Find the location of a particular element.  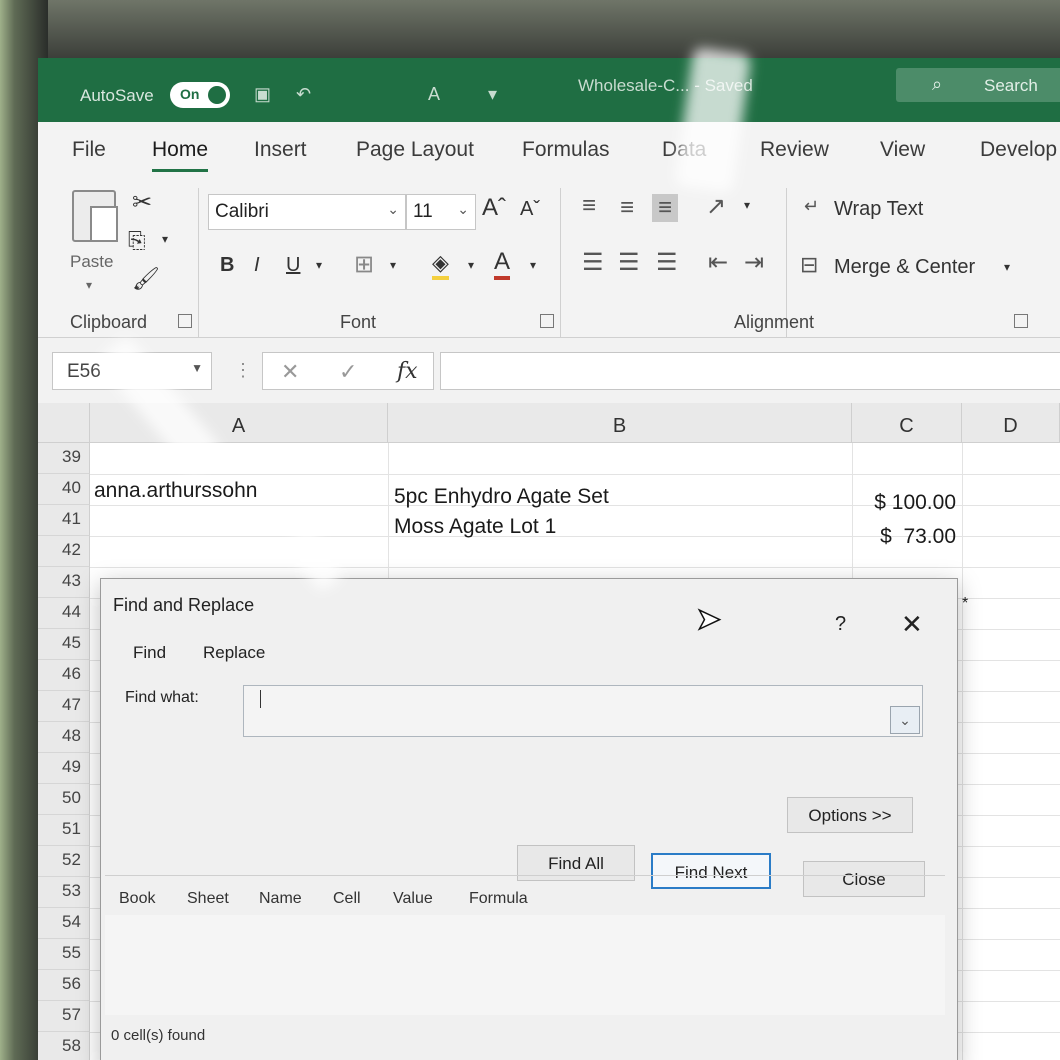

formula-input is located at coordinates (750, 371).